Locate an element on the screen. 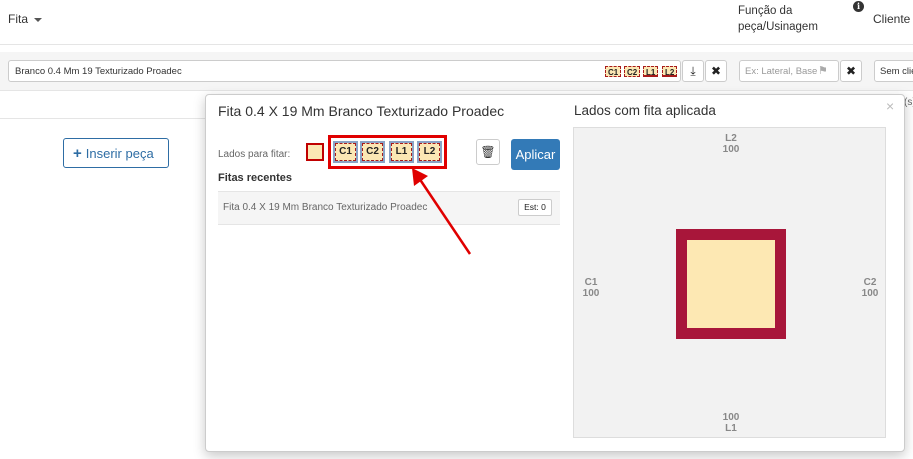 The height and width of the screenshot is (459, 913). clear-fita-button: ✖ is located at coordinates (716, 71).